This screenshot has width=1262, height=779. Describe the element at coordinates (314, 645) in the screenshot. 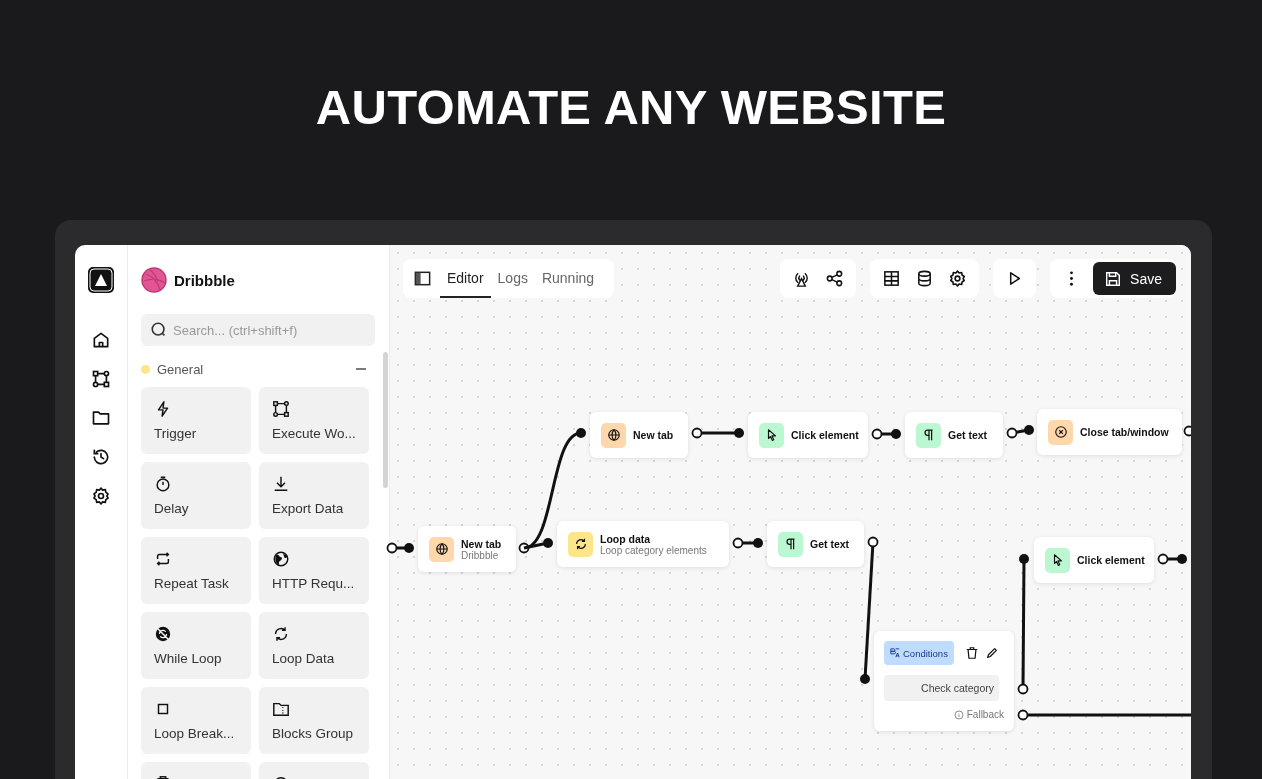

I see `block-card: Loop Data` at that location.